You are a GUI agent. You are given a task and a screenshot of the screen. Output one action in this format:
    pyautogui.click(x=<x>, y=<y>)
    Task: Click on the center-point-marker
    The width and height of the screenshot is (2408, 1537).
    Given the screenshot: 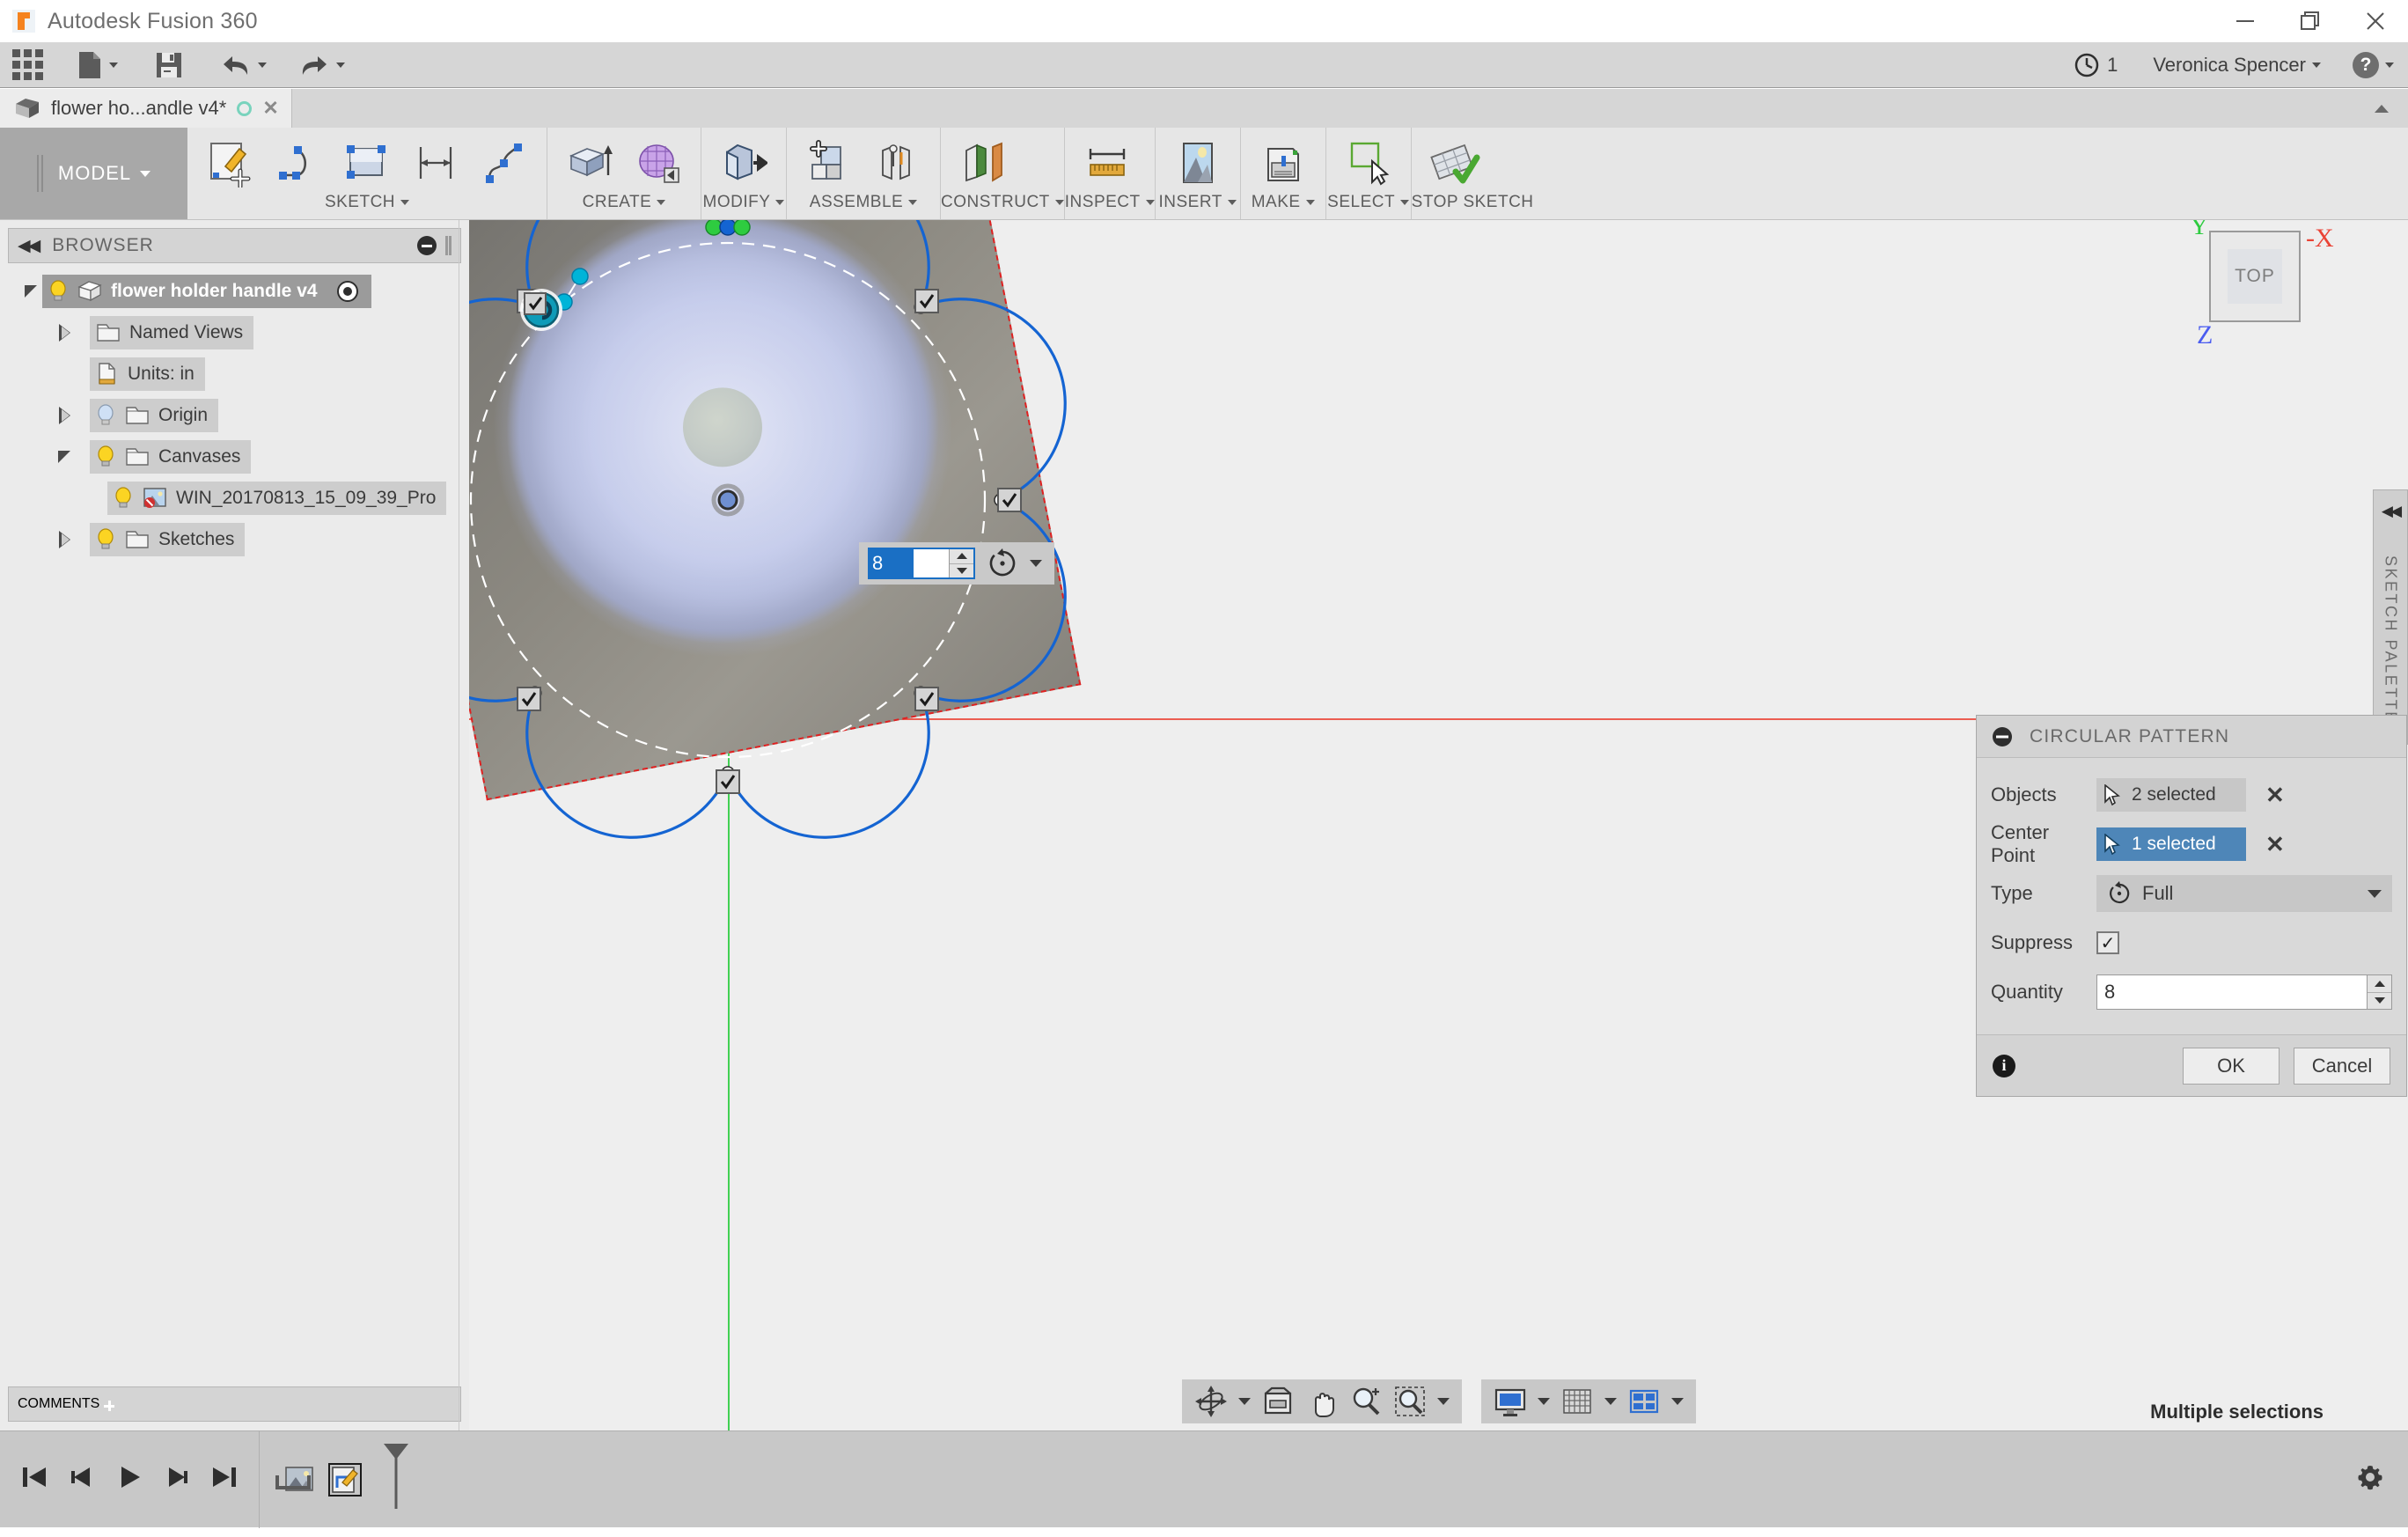 What is the action you would take?
    pyautogui.click(x=728, y=500)
    